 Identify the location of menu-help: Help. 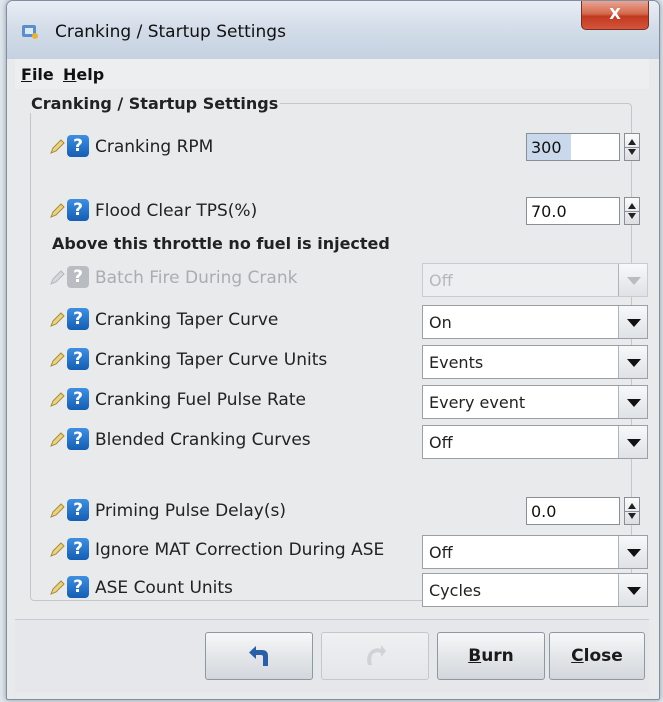
(83, 74).